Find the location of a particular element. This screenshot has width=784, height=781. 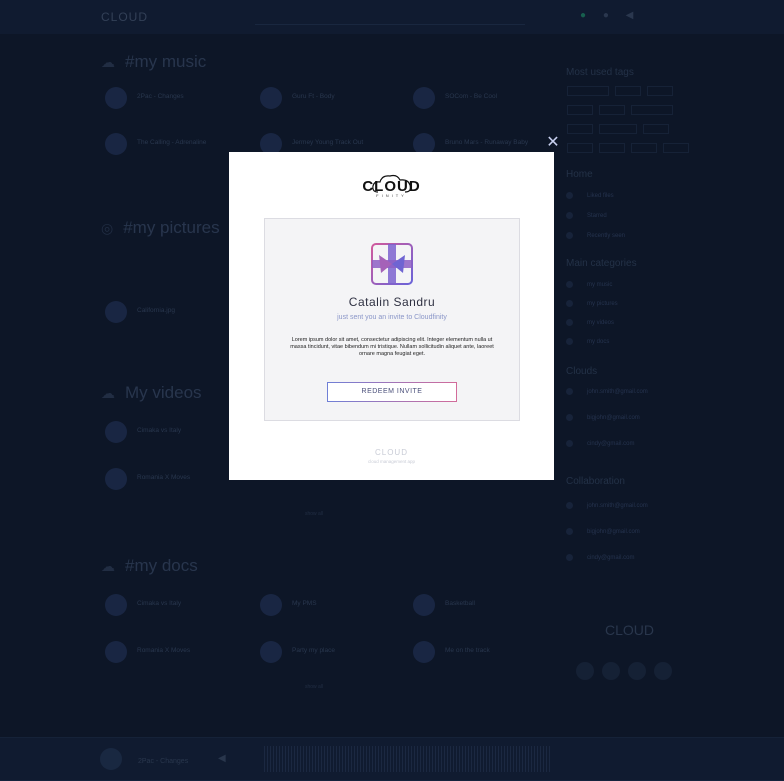

close-button: ✕ is located at coordinates (553, 143).